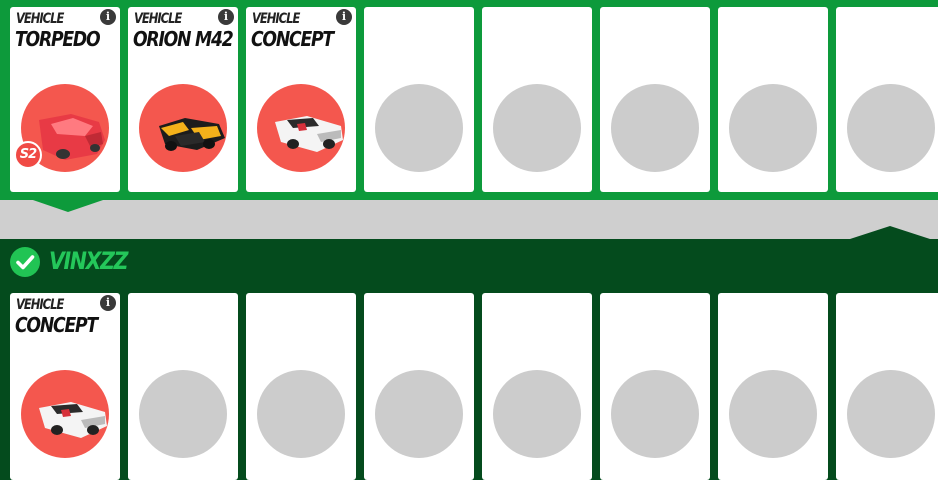 The image size is (938, 480). Describe the element at coordinates (58, 39) in the screenshot. I see `card-vehicle-name: TORPEDO` at that location.